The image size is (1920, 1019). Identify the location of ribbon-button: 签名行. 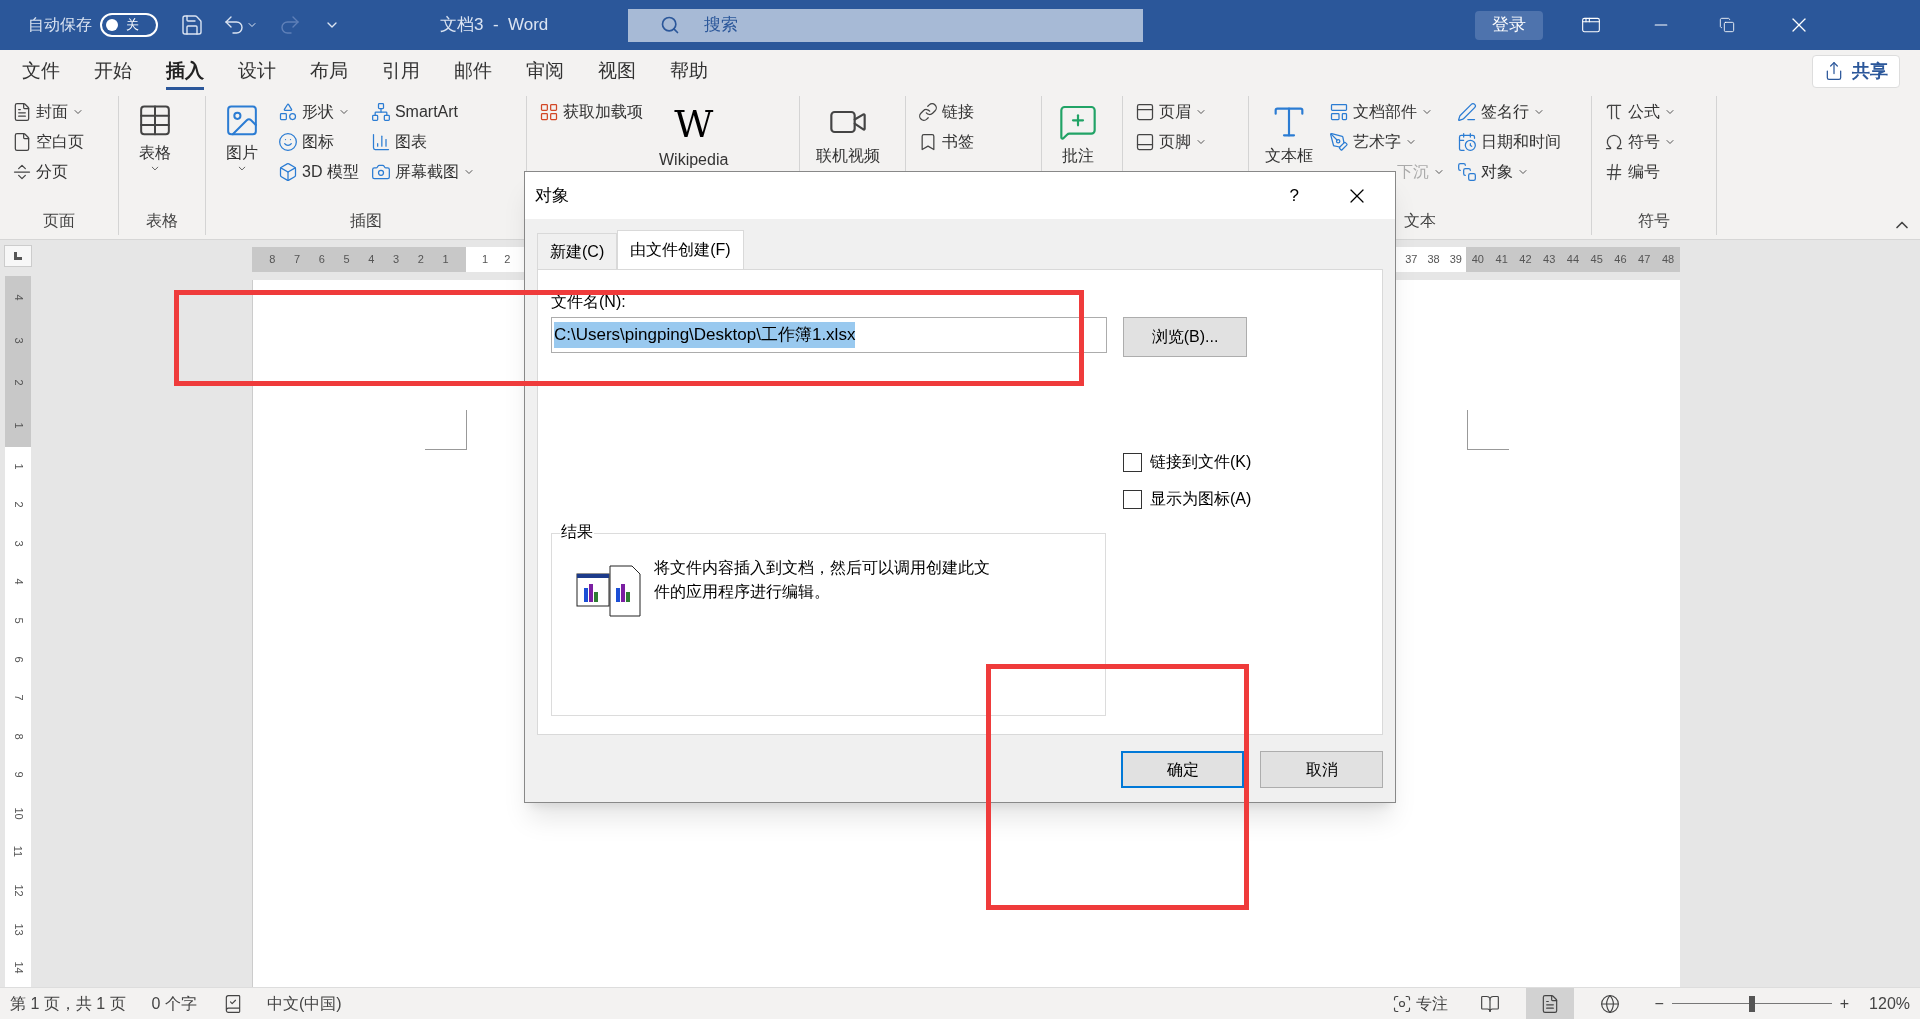
(1509, 112).